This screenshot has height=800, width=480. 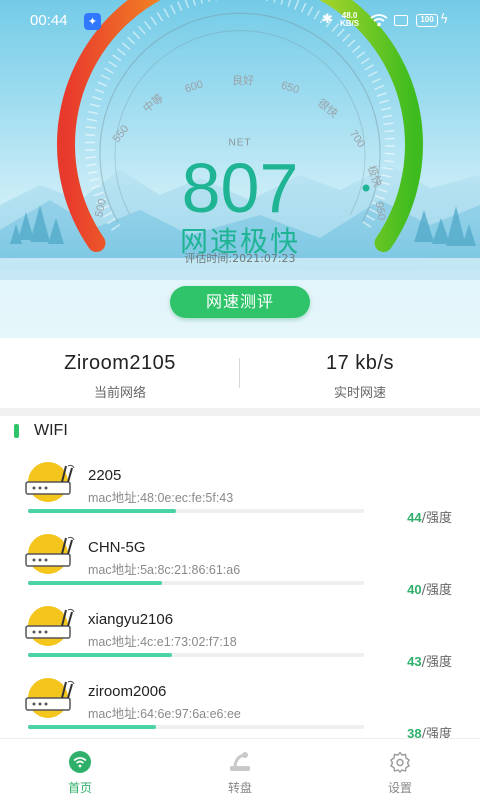 What do you see at coordinates (161, 498) in the screenshot?
I see `wifi-mac: mac地址:48:0e:ec:fe:5f:43` at bounding box center [161, 498].